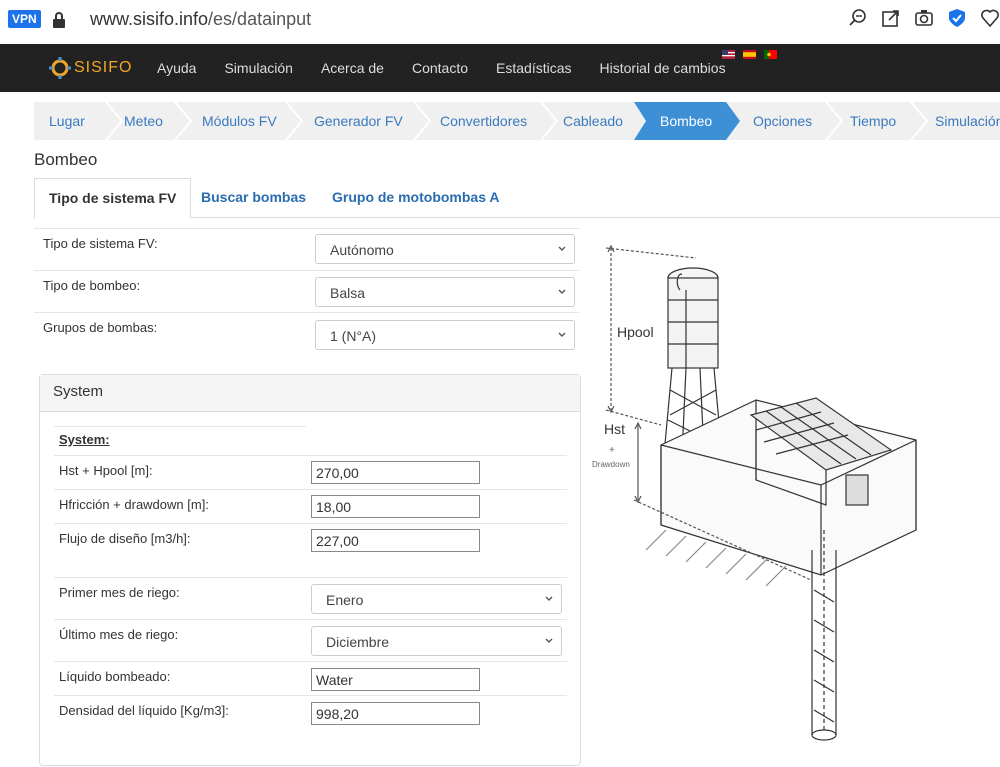 Image resolution: width=1000 pixels, height=767 pixels. What do you see at coordinates (149, 19) in the screenshot?
I see `url-host: www.sisifo.info` at bounding box center [149, 19].